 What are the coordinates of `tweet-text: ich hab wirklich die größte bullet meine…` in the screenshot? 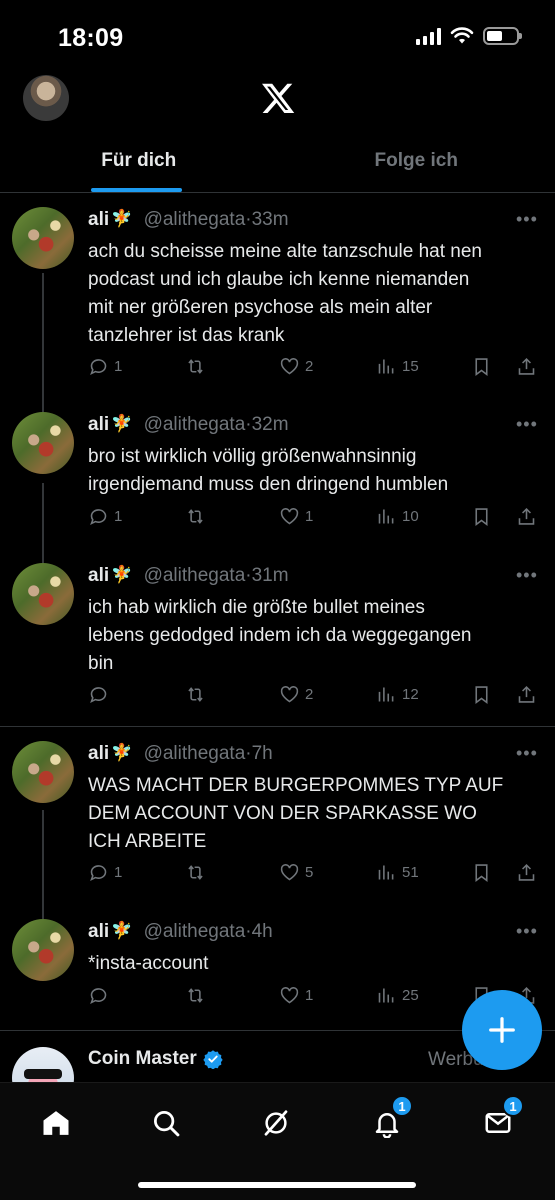 It's located at (310, 636).